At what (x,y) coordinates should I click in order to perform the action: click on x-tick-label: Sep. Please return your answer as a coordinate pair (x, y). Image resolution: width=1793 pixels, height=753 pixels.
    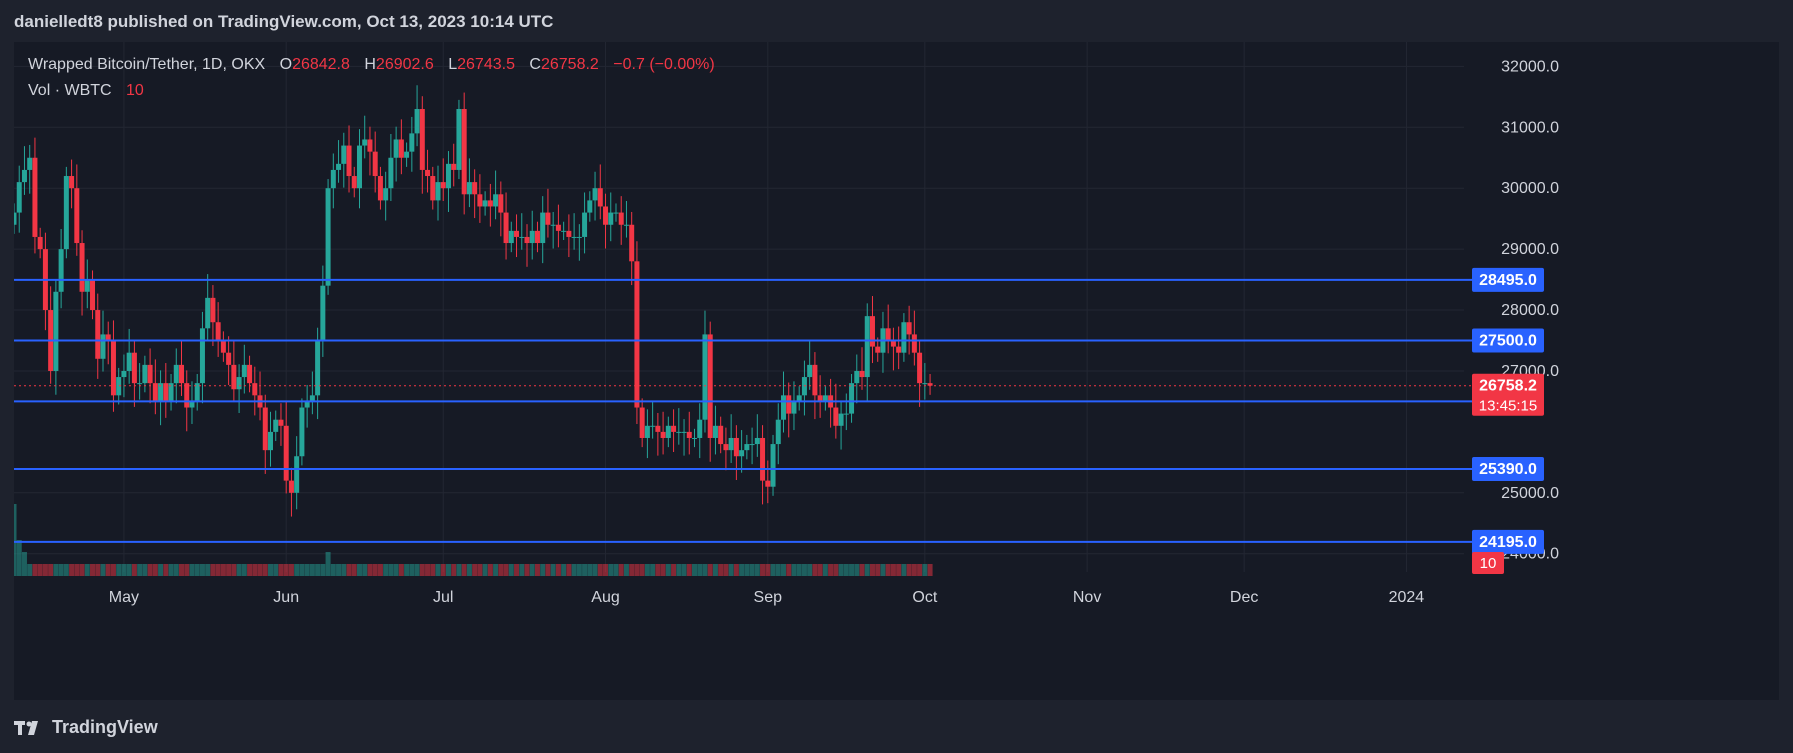
    Looking at the image, I should click on (768, 597).